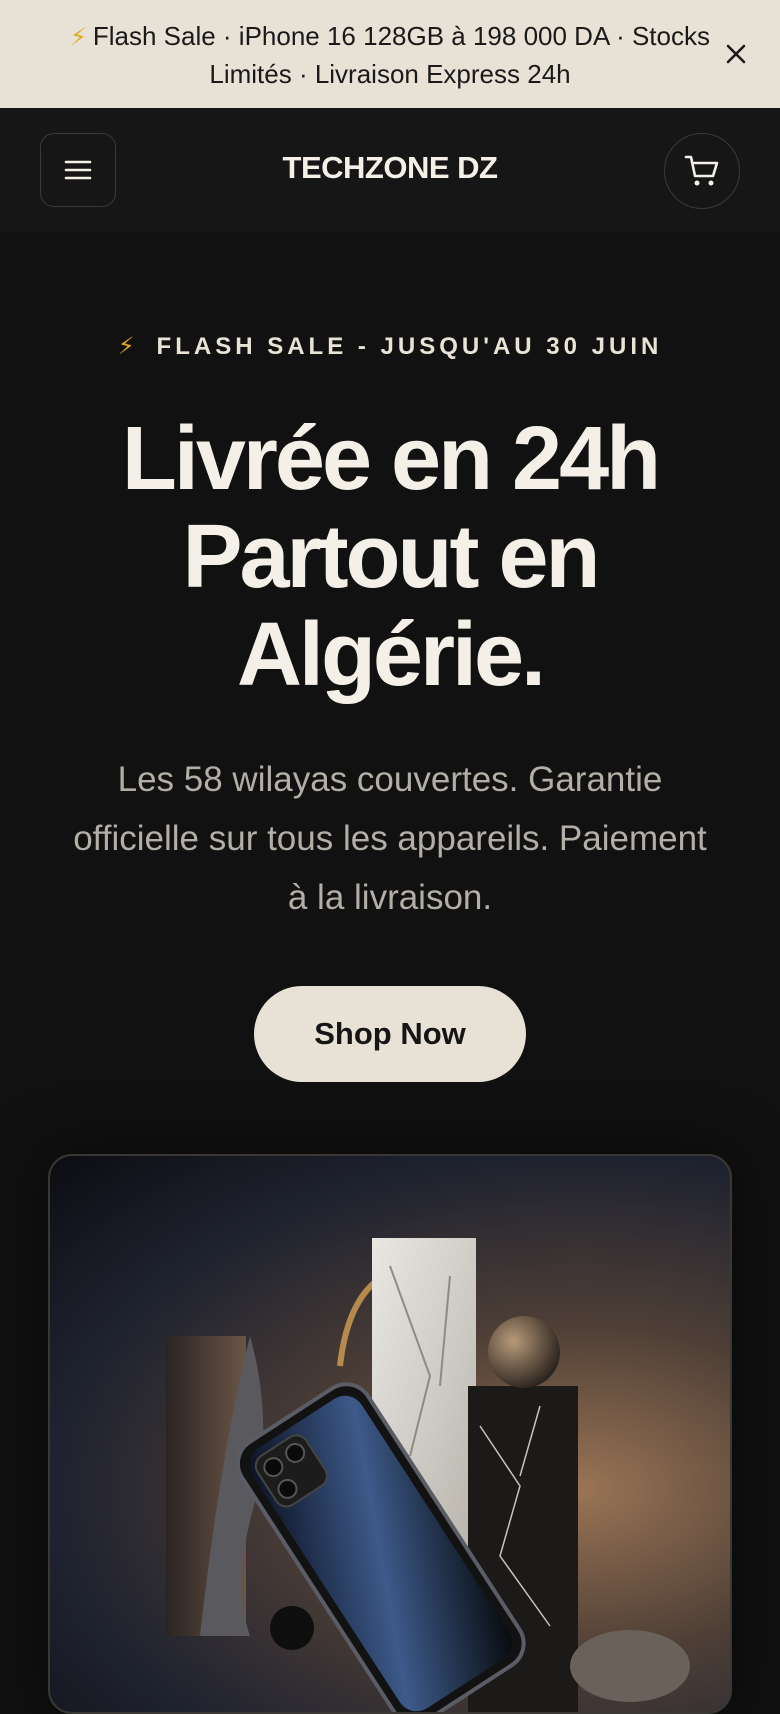  I want to click on close-announcement-button, so click(736, 54).